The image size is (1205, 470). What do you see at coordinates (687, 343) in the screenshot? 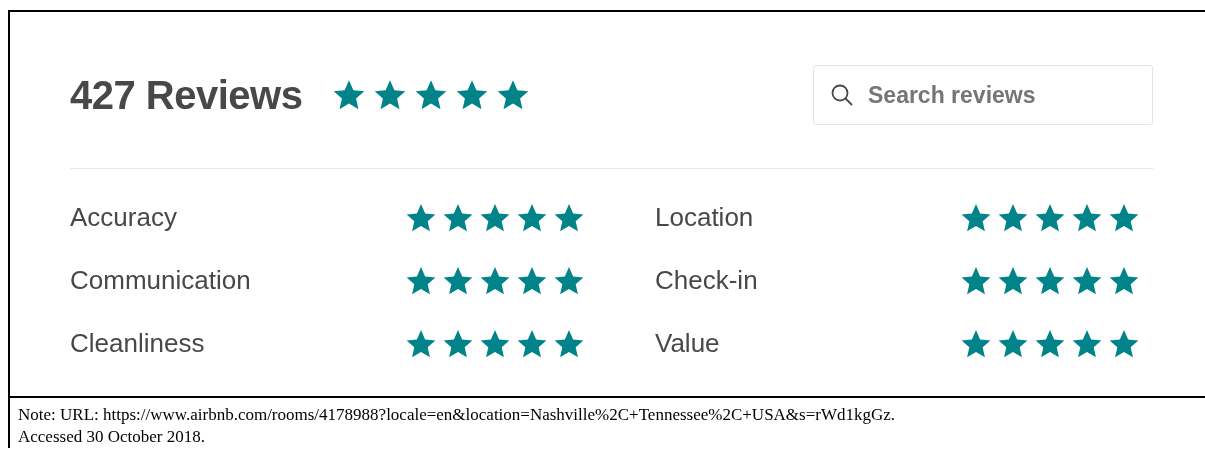
I see `rating-label: Value` at bounding box center [687, 343].